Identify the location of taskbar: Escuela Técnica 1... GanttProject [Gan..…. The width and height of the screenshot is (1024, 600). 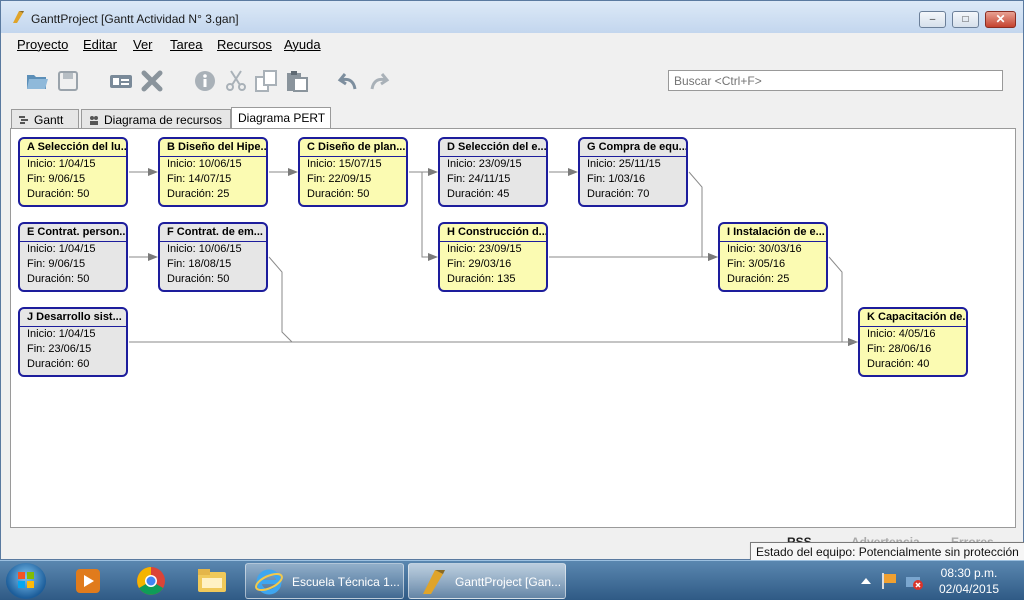
(512, 580).